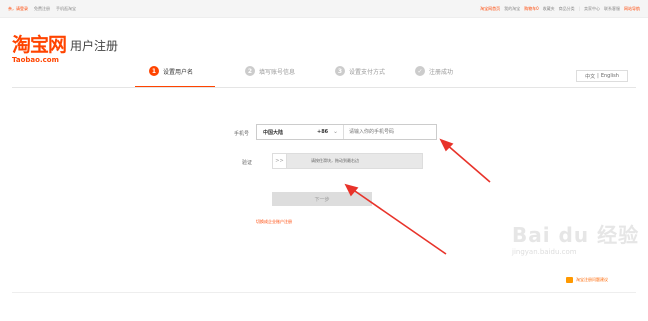 The height and width of the screenshot is (321, 648). What do you see at coordinates (441, 72) in the screenshot?
I see `step-label: 注册成功` at bounding box center [441, 72].